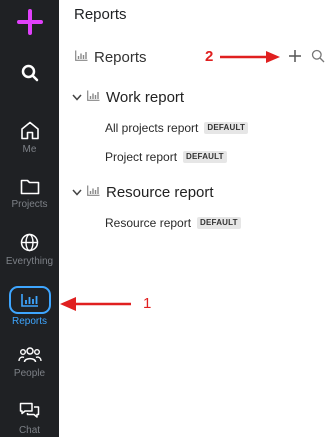 This screenshot has width=329, height=437. I want to click on annotation-number-1: 1, so click(147, 303).